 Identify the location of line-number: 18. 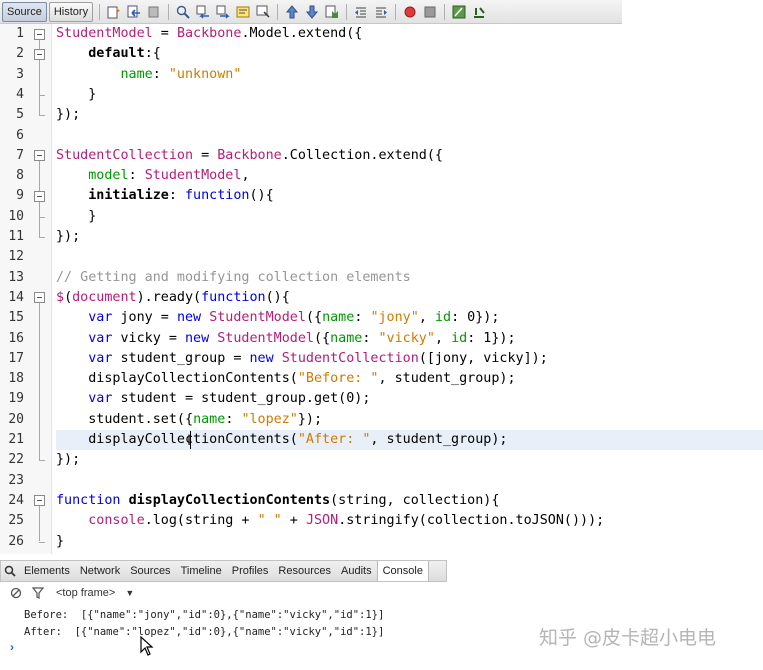
(16, 379).